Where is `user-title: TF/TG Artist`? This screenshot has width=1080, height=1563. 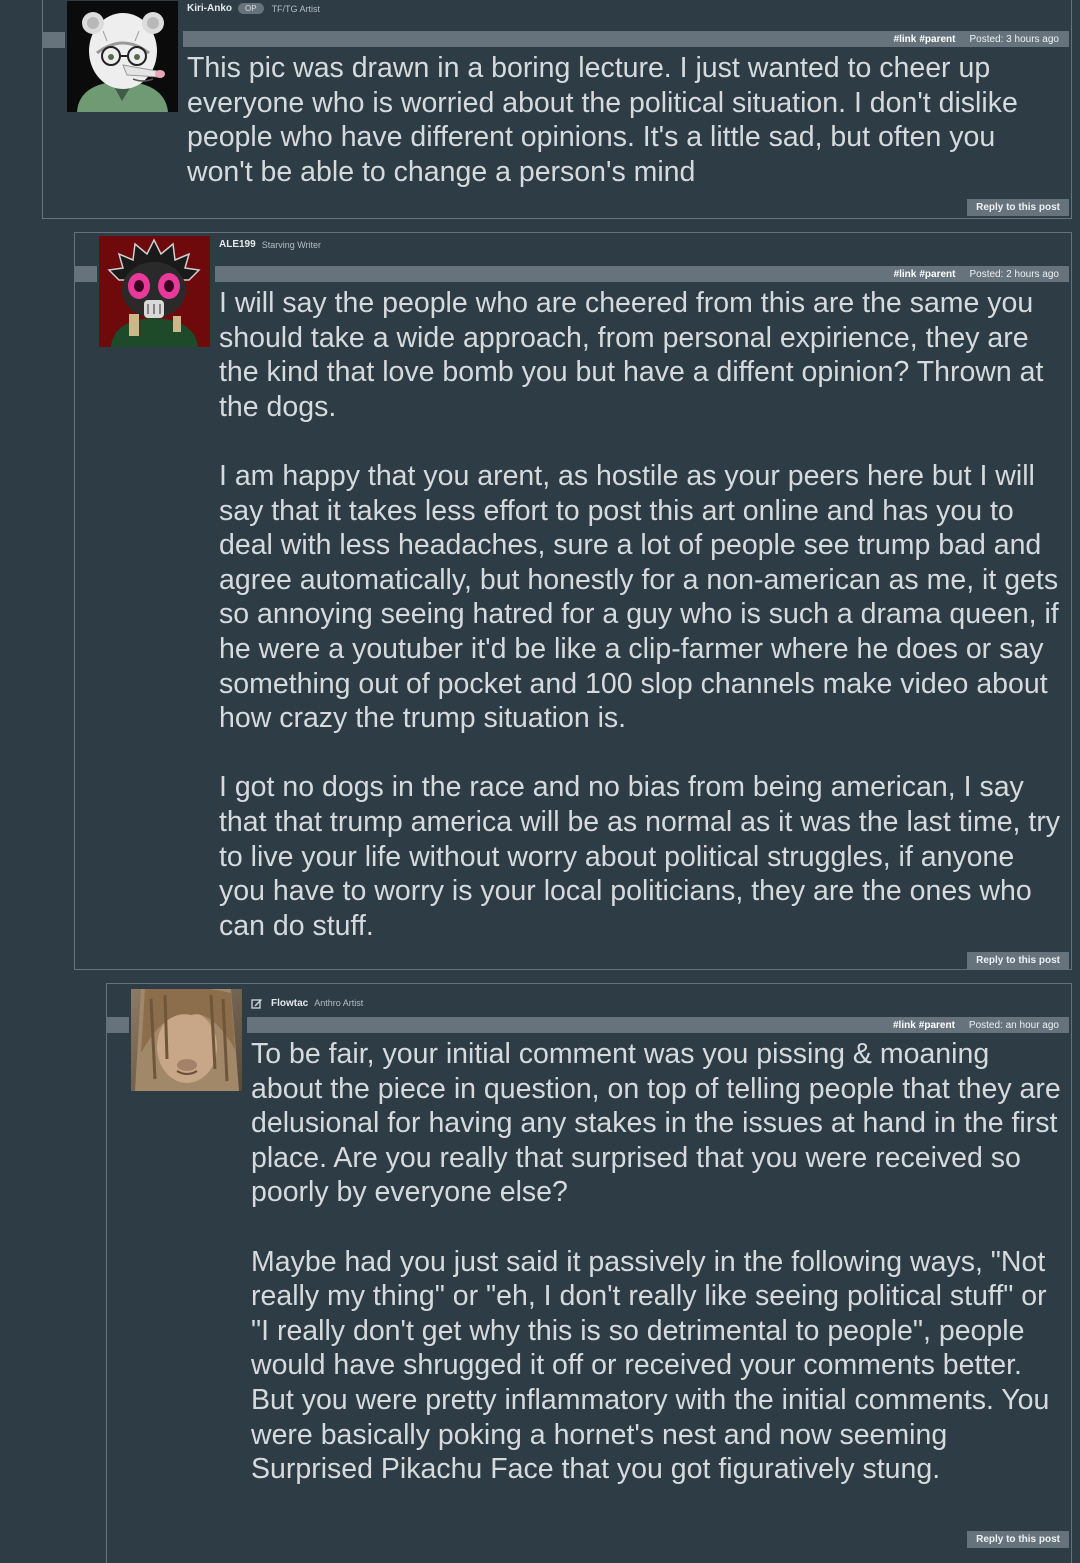
user-title: TF/TG Artist is located at coordinates (296, 8).